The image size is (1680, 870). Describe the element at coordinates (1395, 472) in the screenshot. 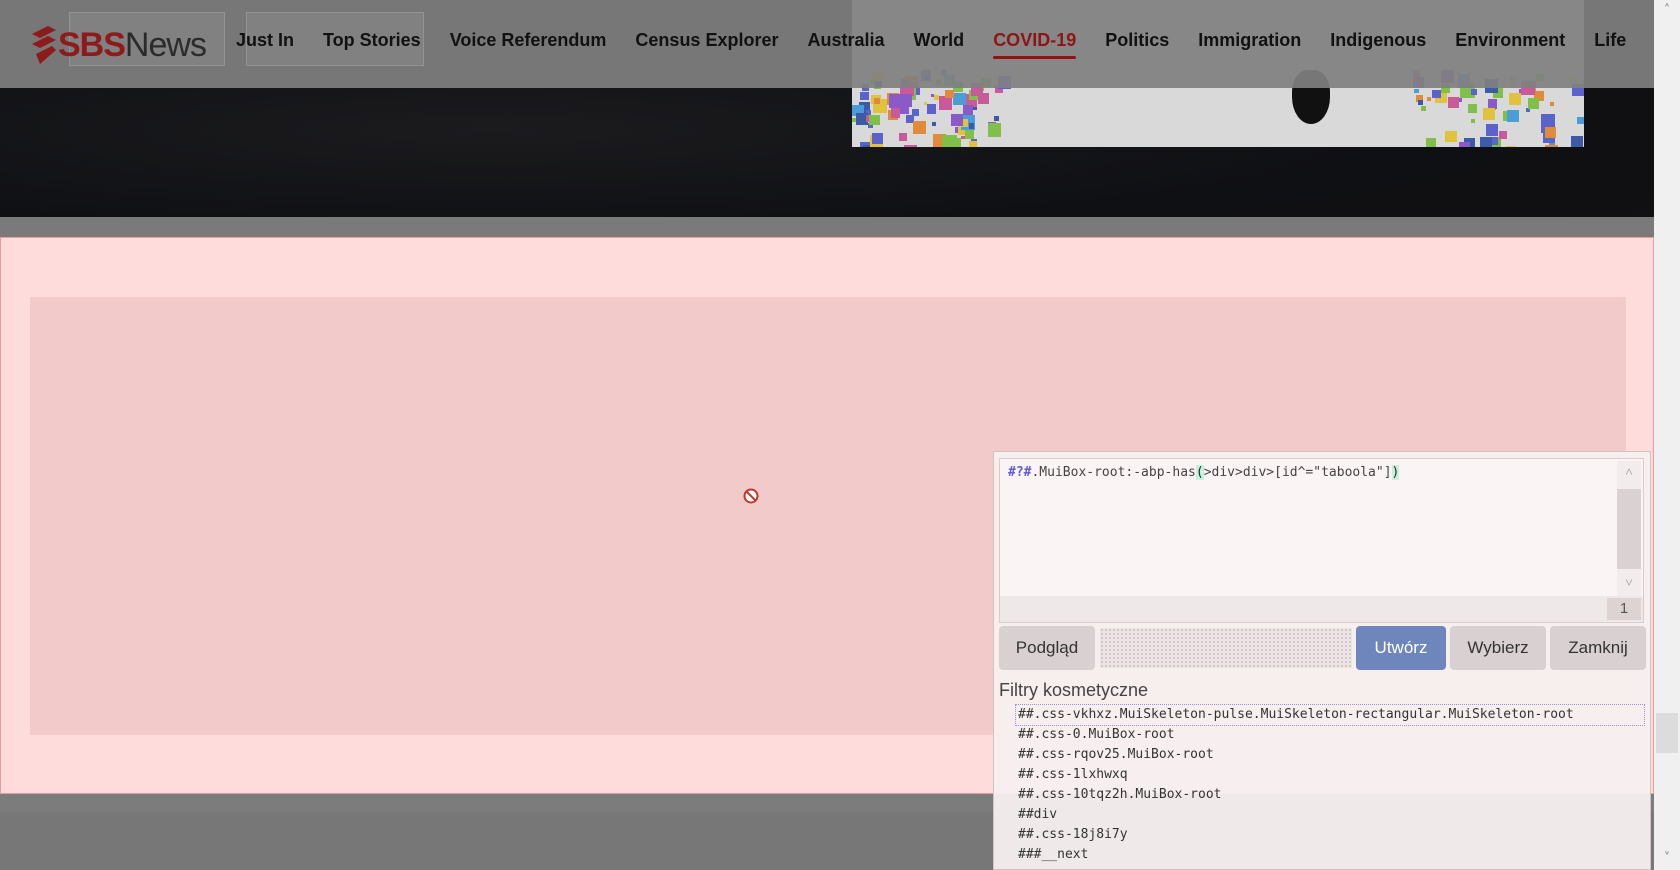

I see `paren-close: )` at that location.